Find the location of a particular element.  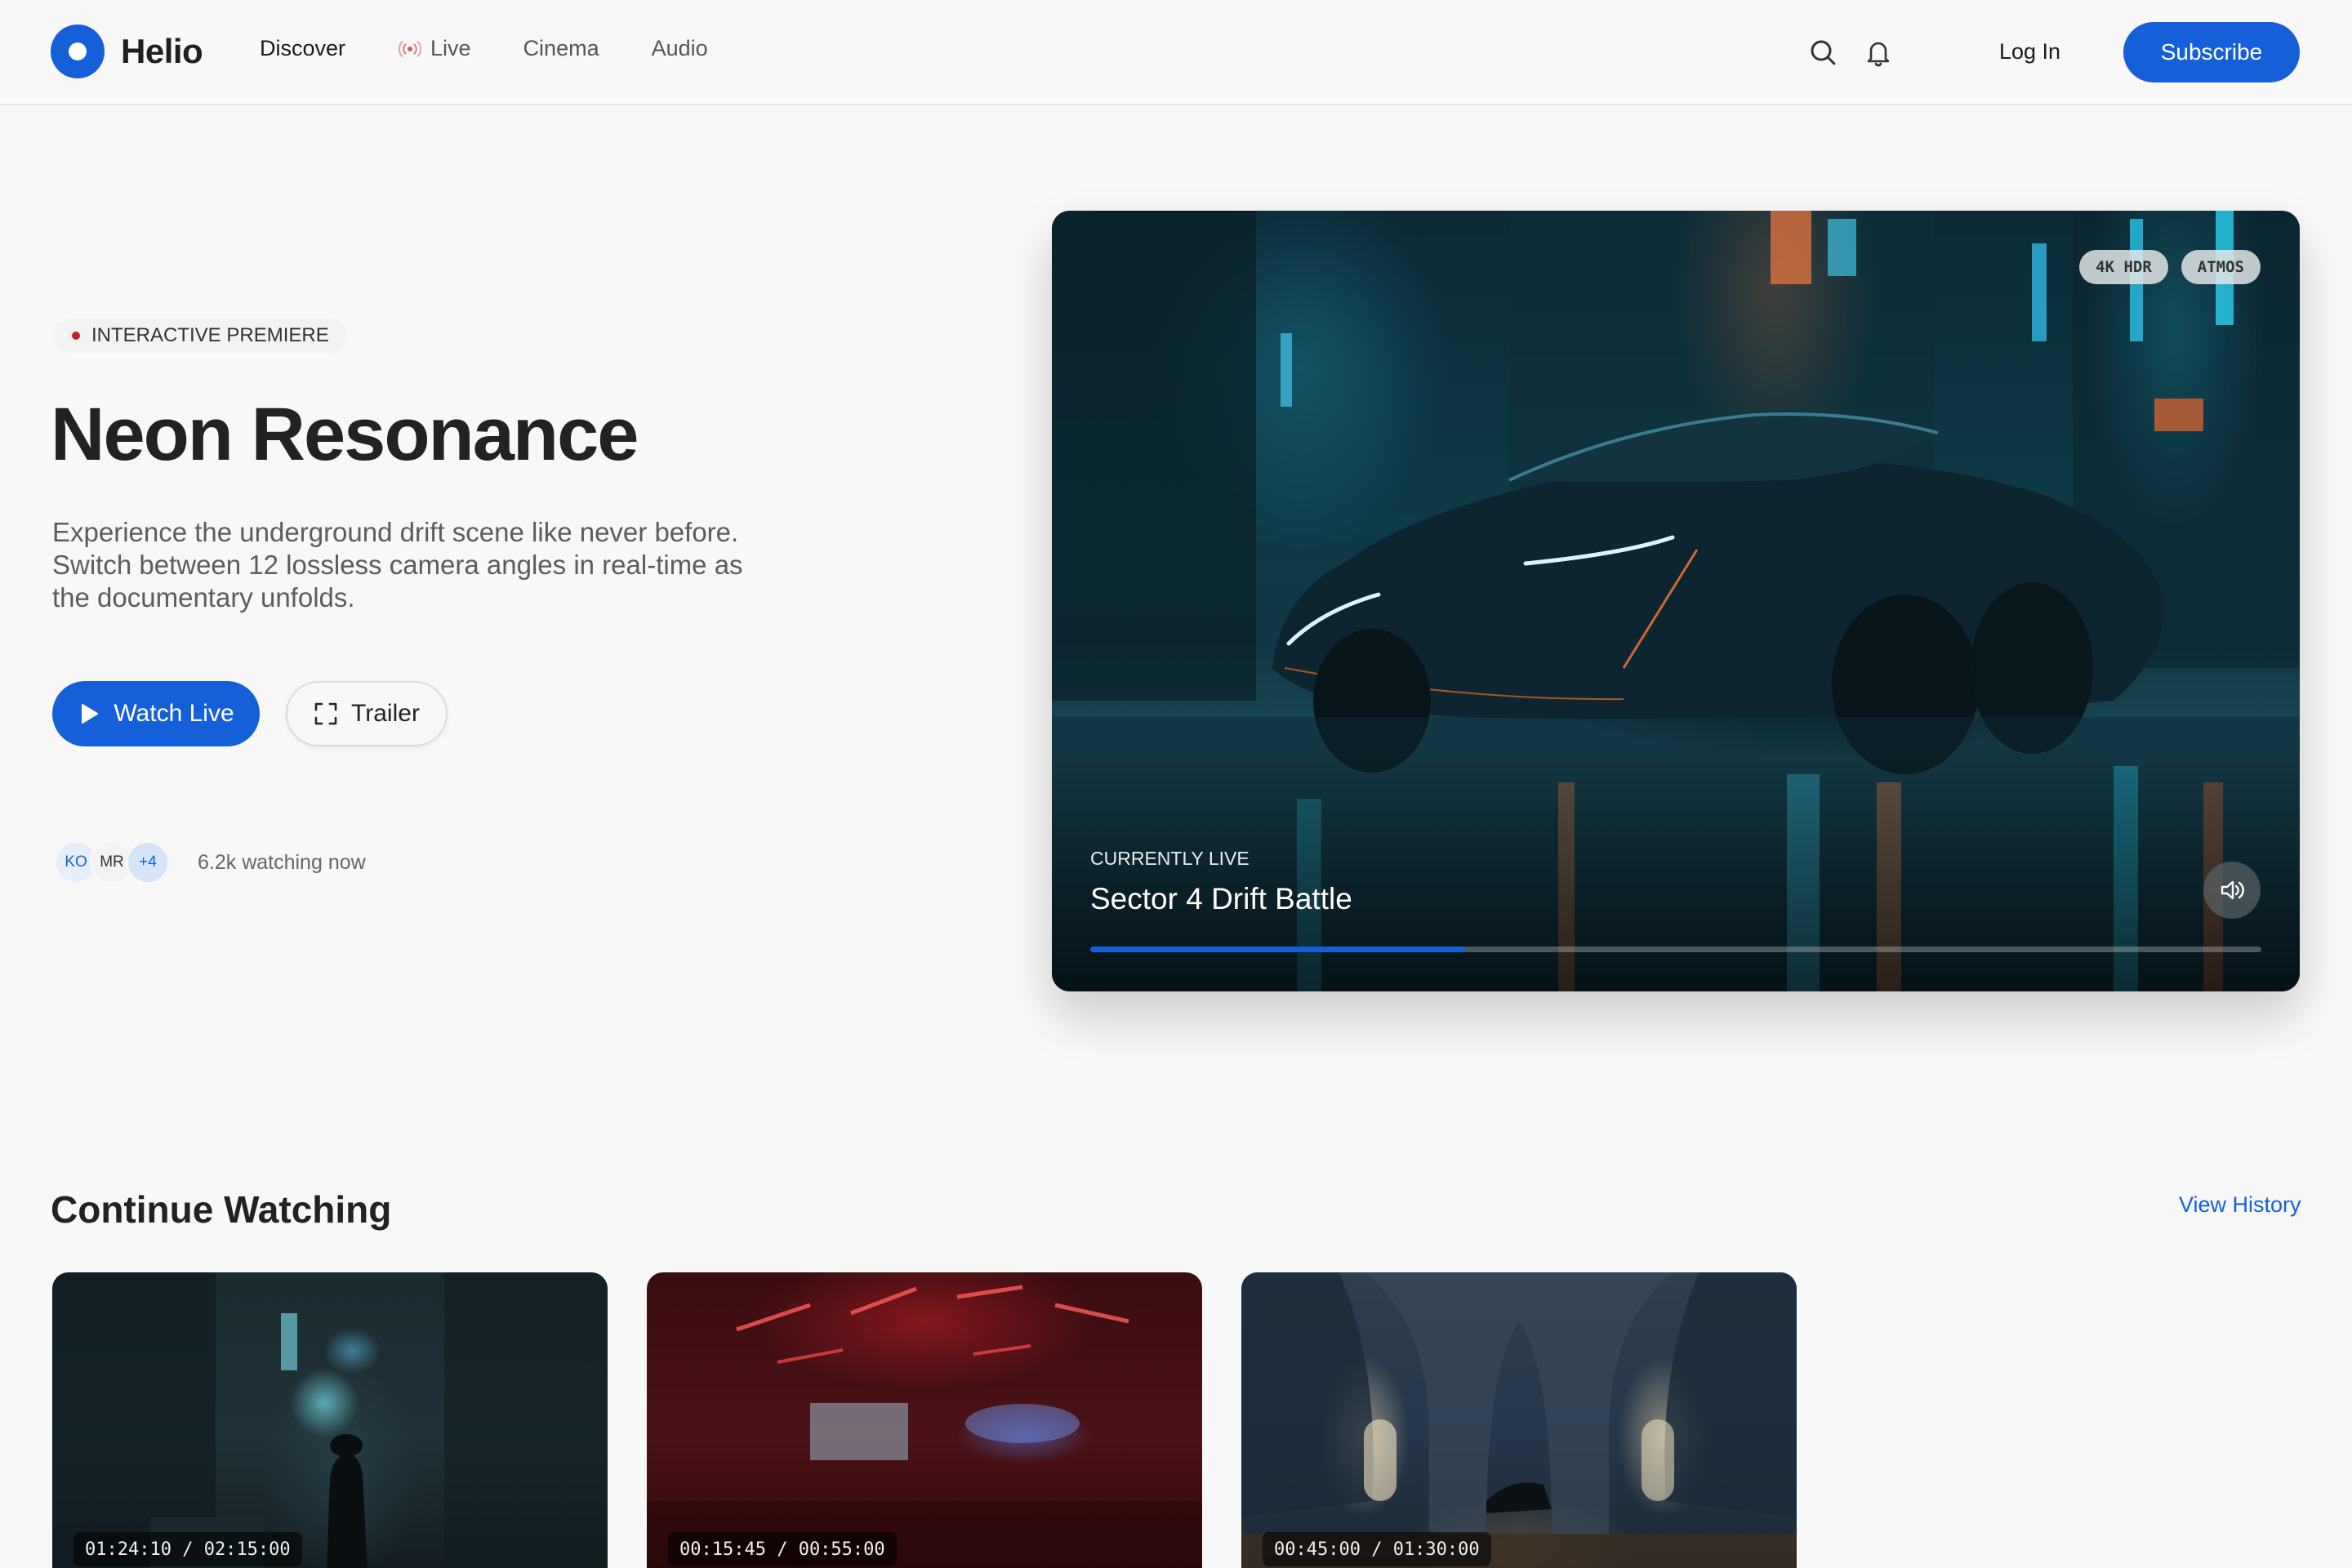

nav-item-discover: Discover is located at coordinates (302, 48).